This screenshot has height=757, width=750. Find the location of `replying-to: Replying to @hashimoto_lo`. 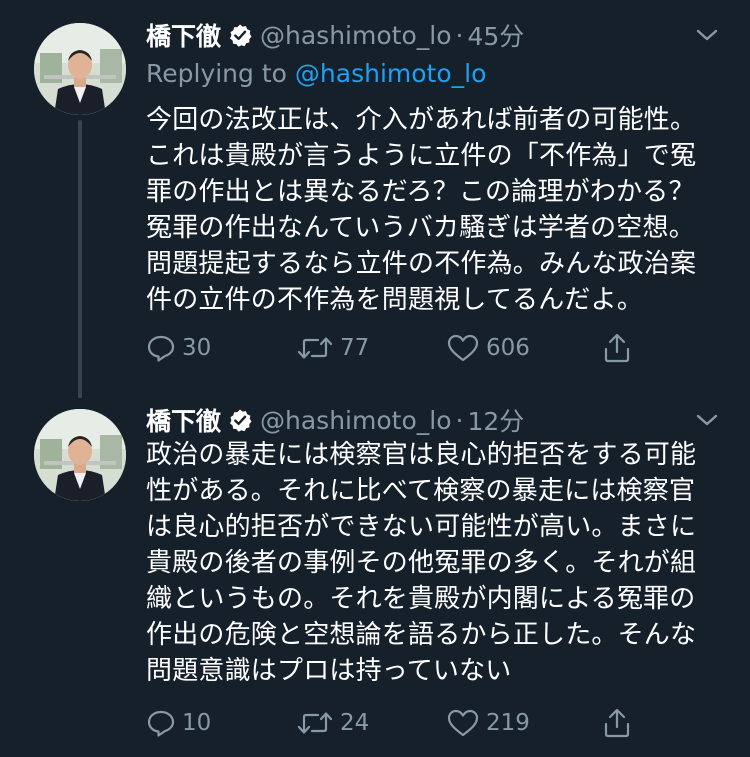

replying-to: Replying to @hashimoto_lo is located at coordinates (433, 74).